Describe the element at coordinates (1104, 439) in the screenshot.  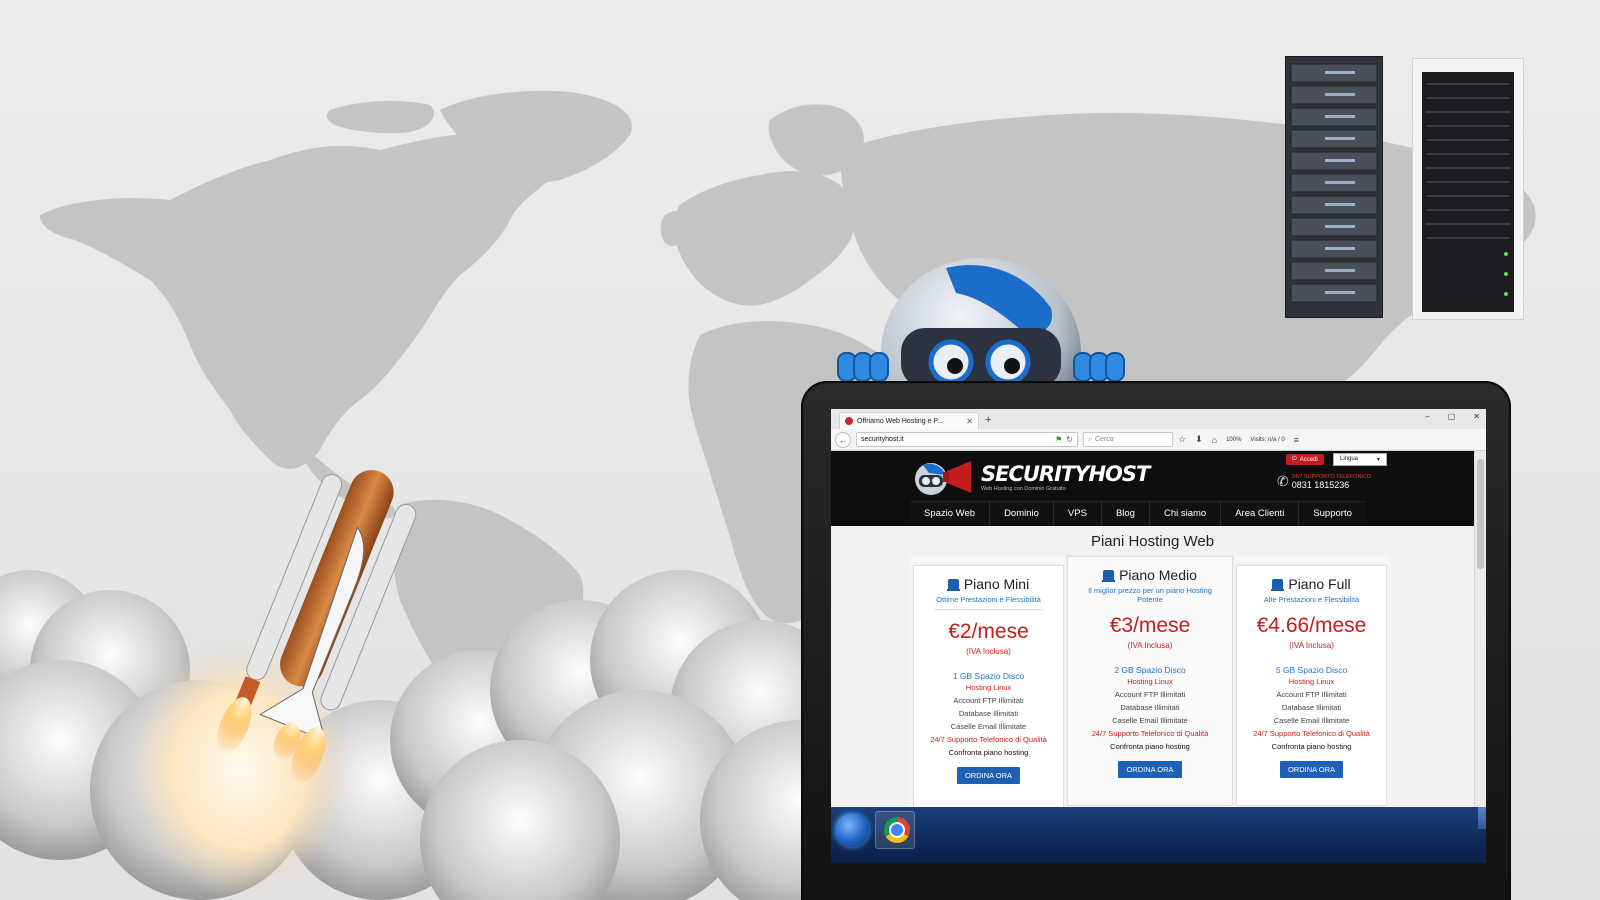
I see `search-placeholder: Cerca` at that location.